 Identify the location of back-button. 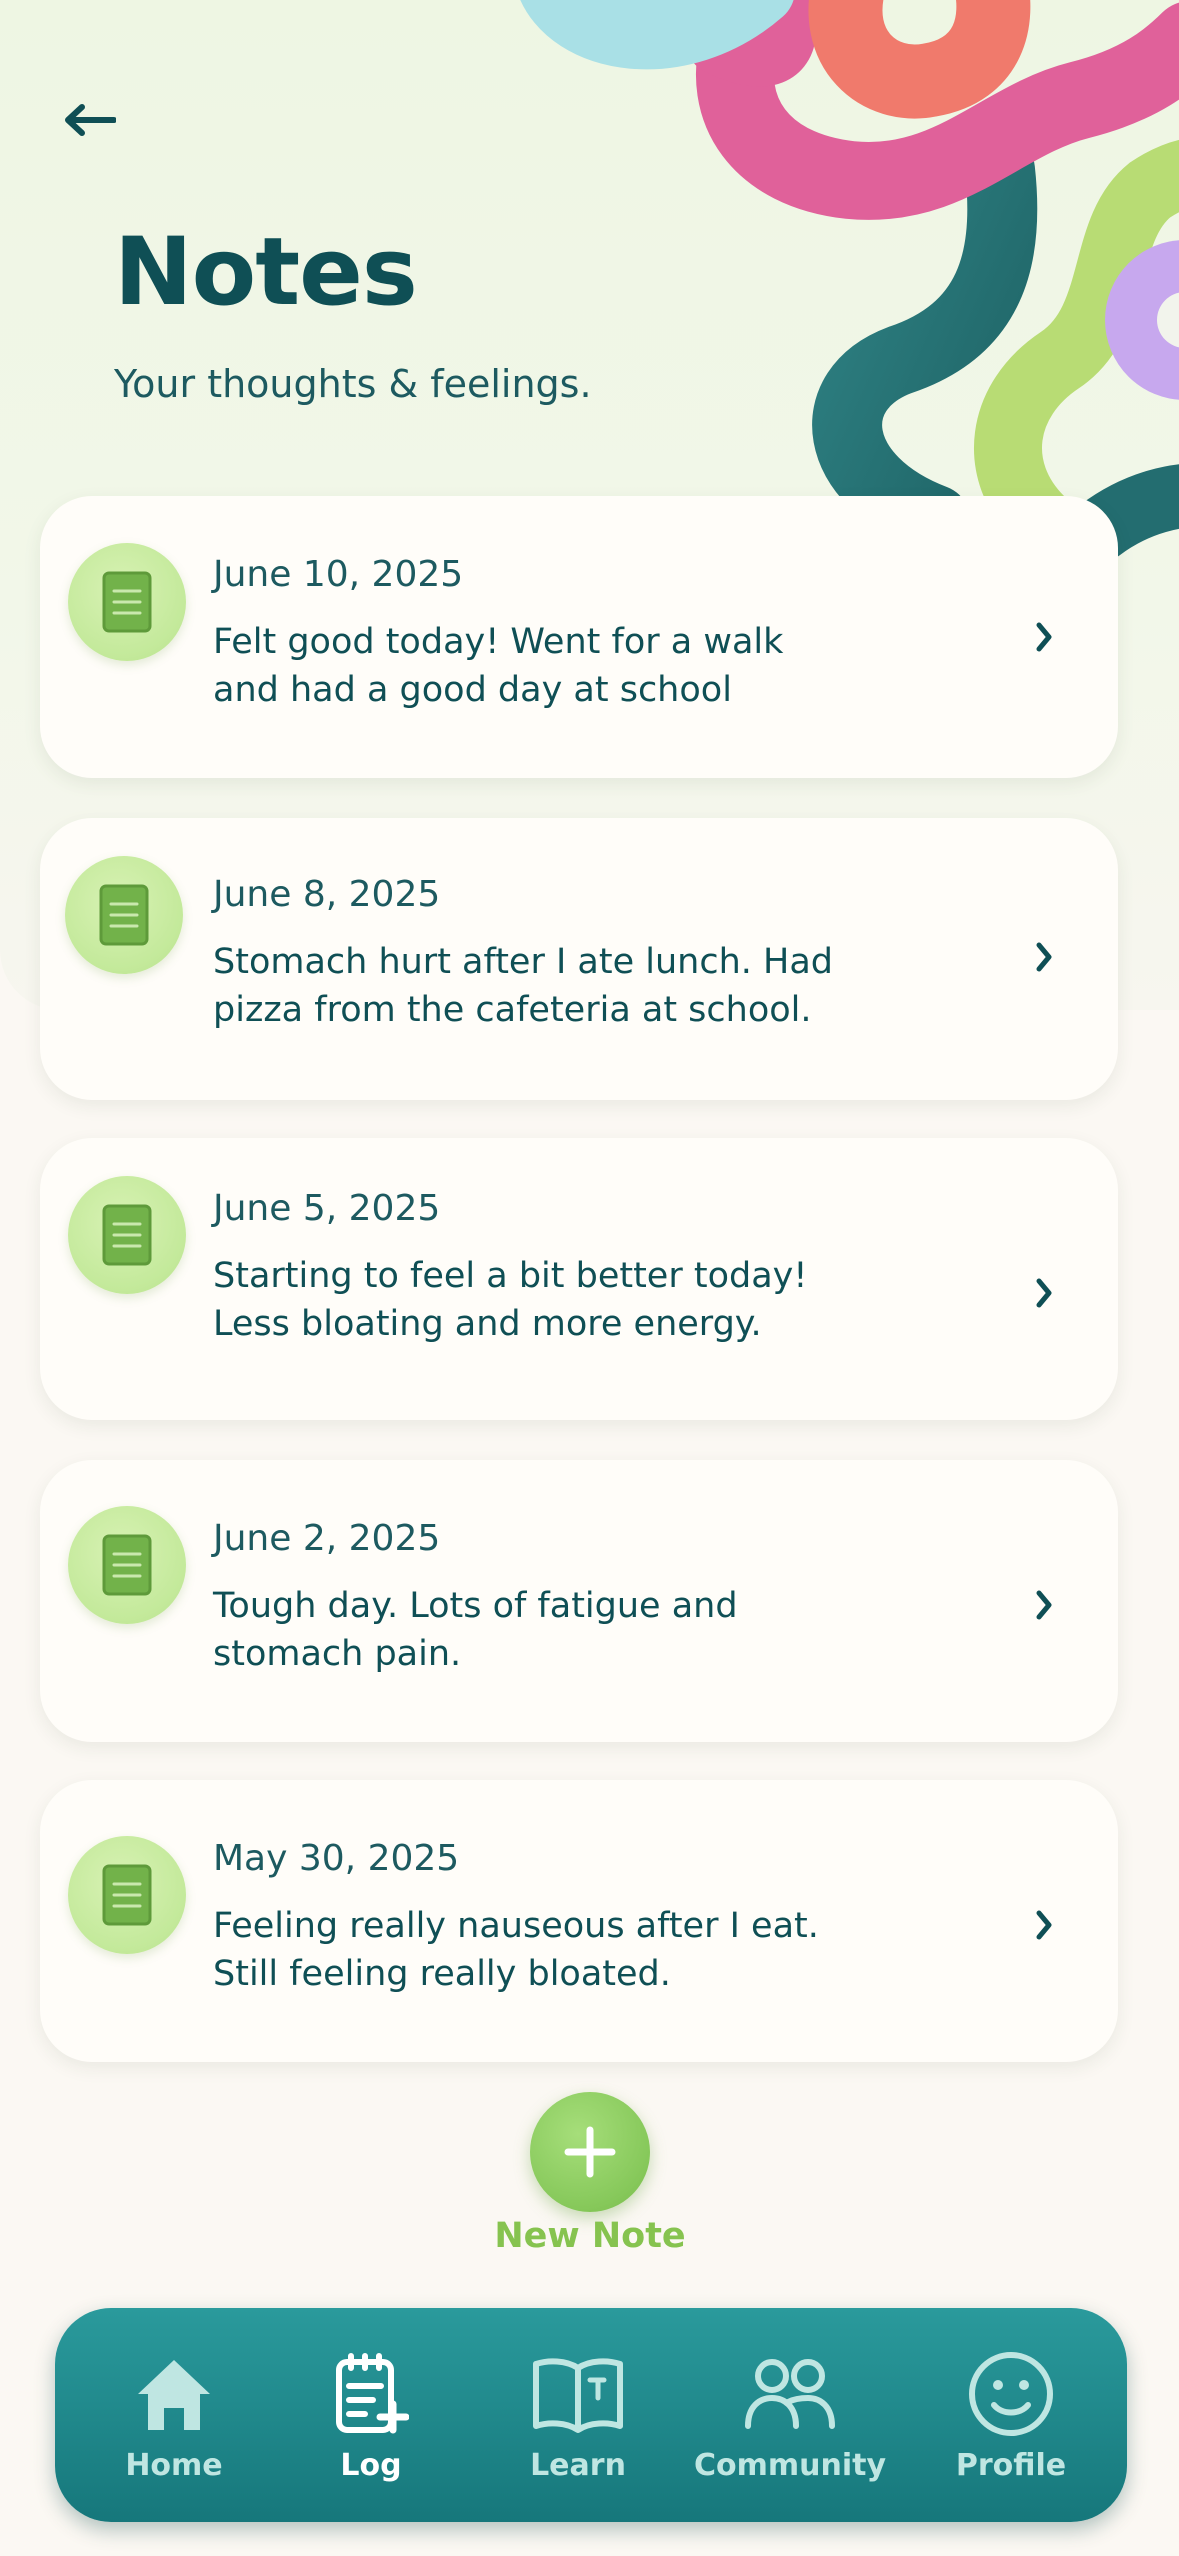
(90, 120).